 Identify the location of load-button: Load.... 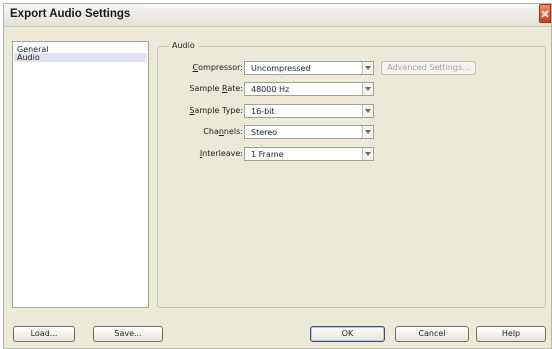
(44, 334).